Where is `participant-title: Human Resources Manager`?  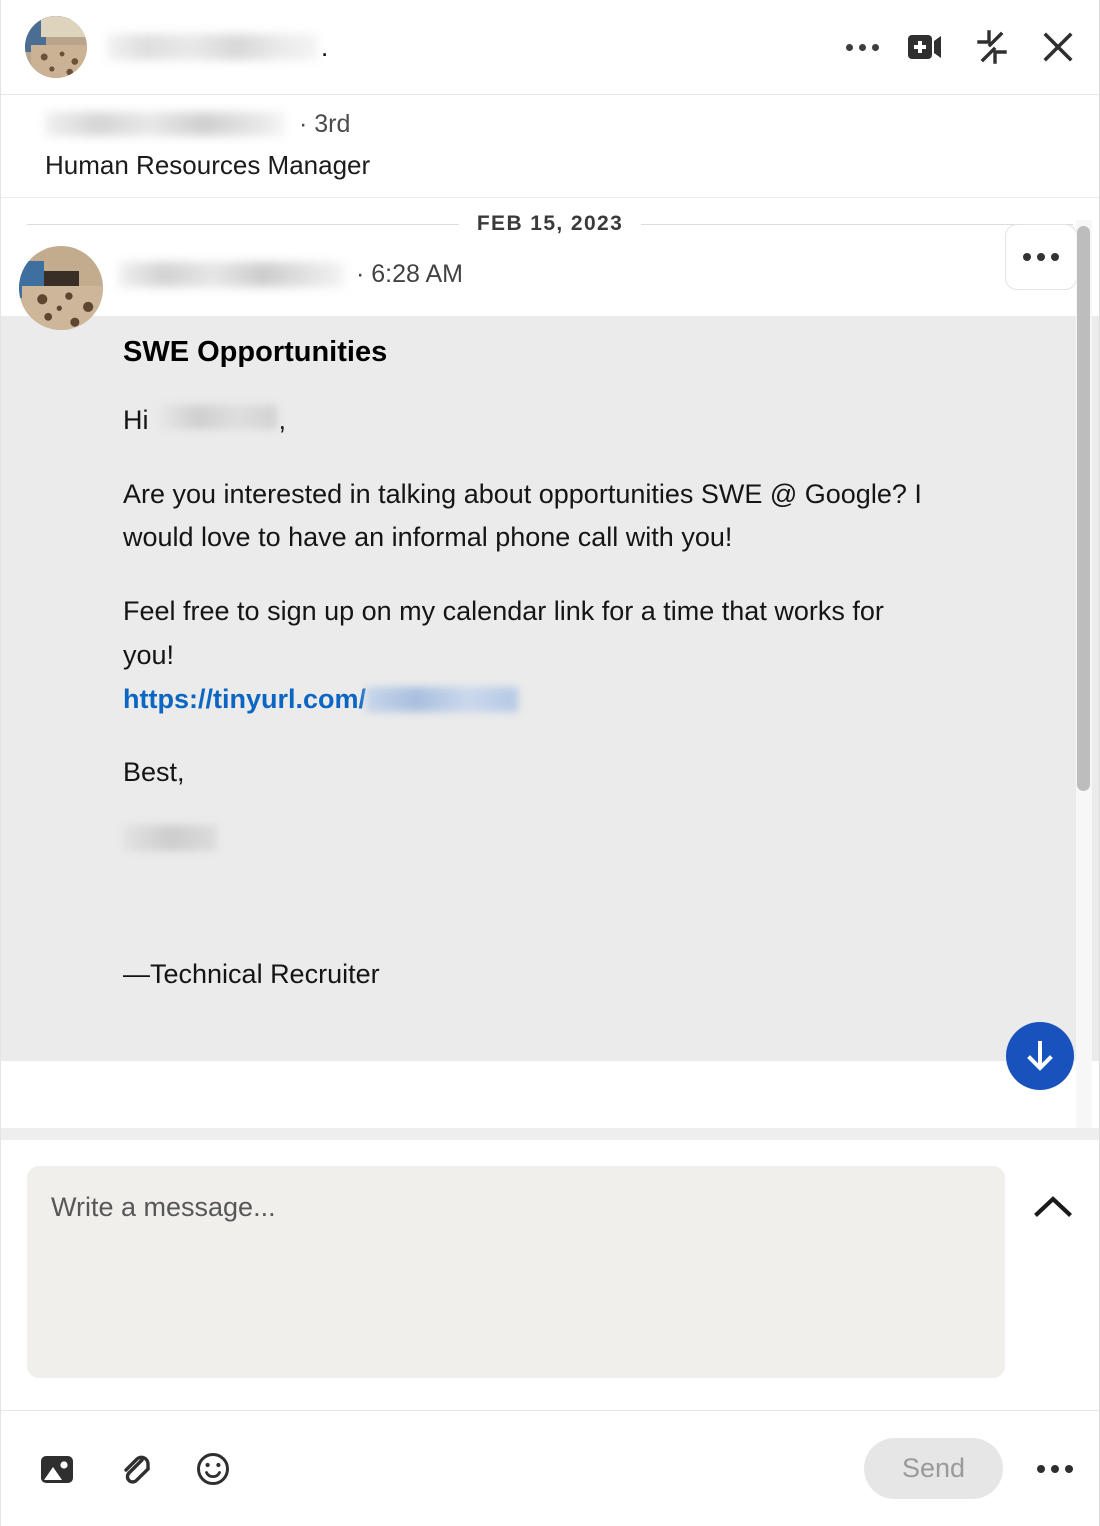
participant-title: Human Resources Manager is located at coordinates (208, 165).